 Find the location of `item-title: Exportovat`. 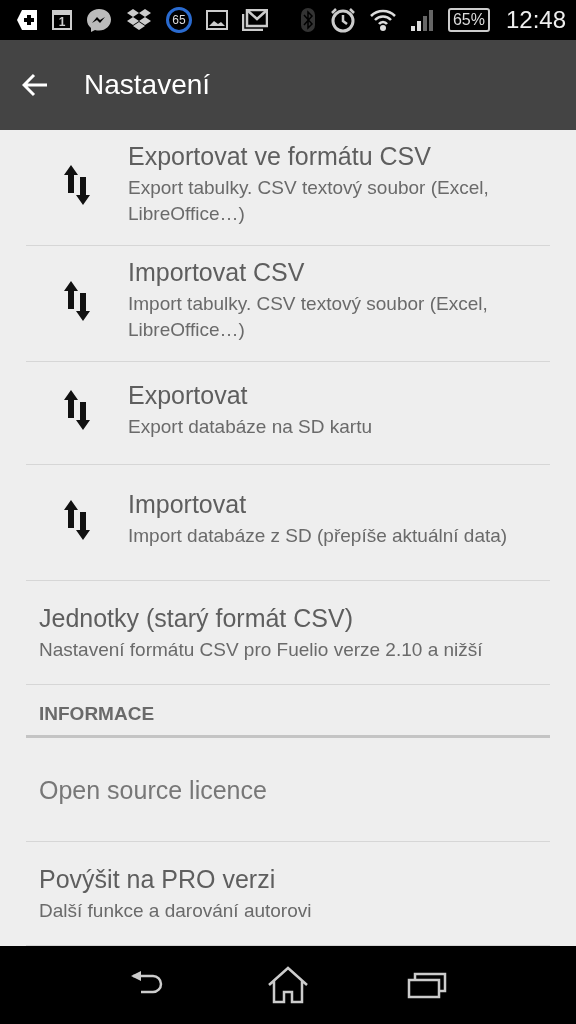

item-title: Exportovat is located at coordinates (188, 395).